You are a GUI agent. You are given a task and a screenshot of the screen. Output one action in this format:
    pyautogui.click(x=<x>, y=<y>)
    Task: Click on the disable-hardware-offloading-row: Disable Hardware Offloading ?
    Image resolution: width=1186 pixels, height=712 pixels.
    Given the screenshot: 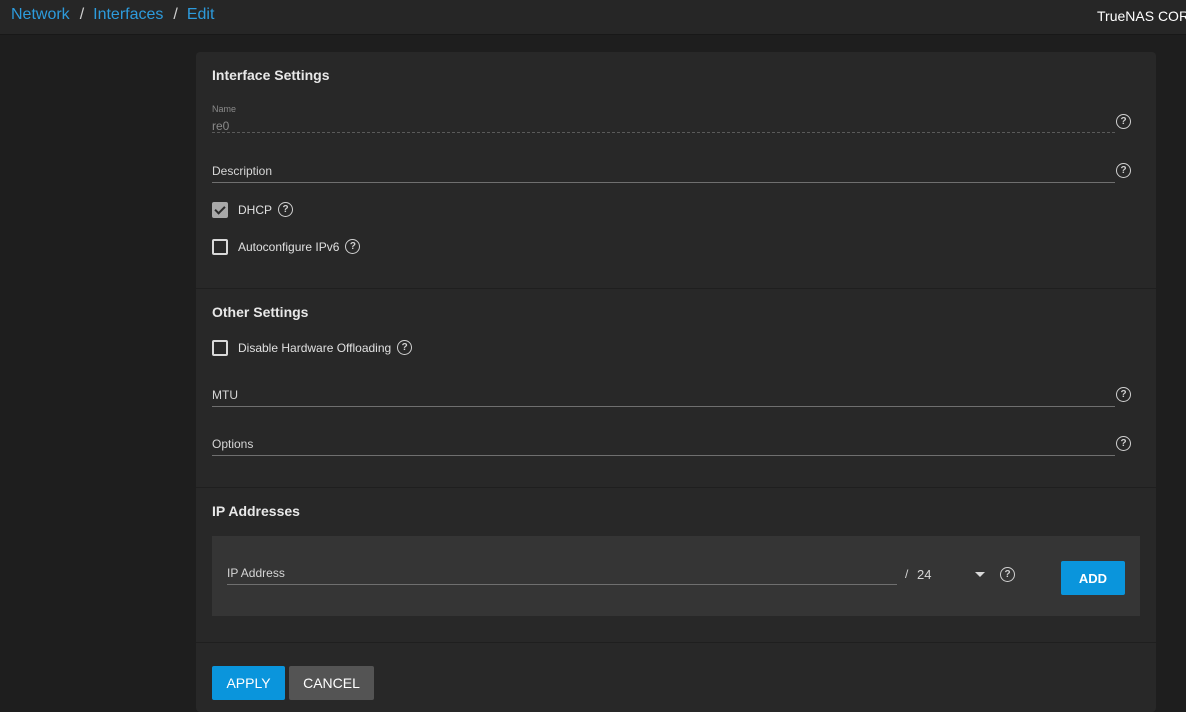 What is the action you would take?
    pyautogui.click(x=312, y=348)
    